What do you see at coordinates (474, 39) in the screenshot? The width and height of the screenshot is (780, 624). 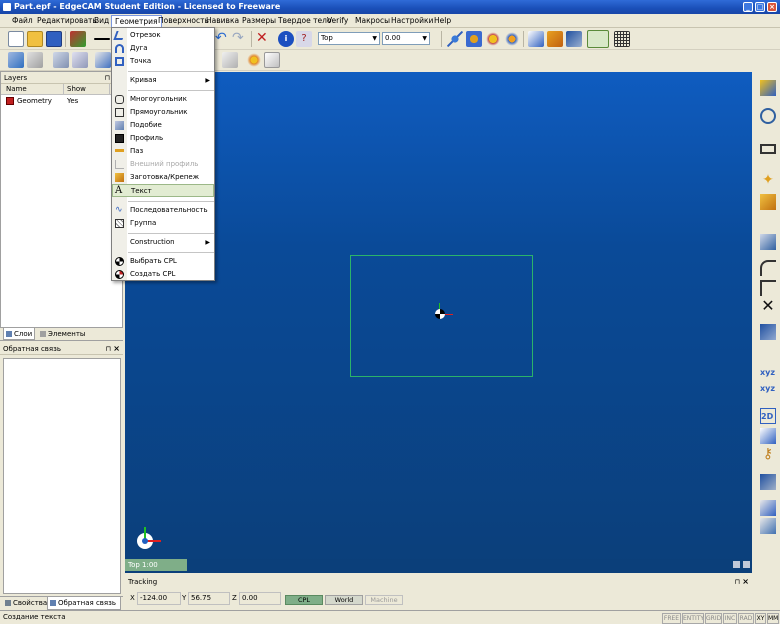 I see `rotate-view-icon` at bounding box center [474, 39].